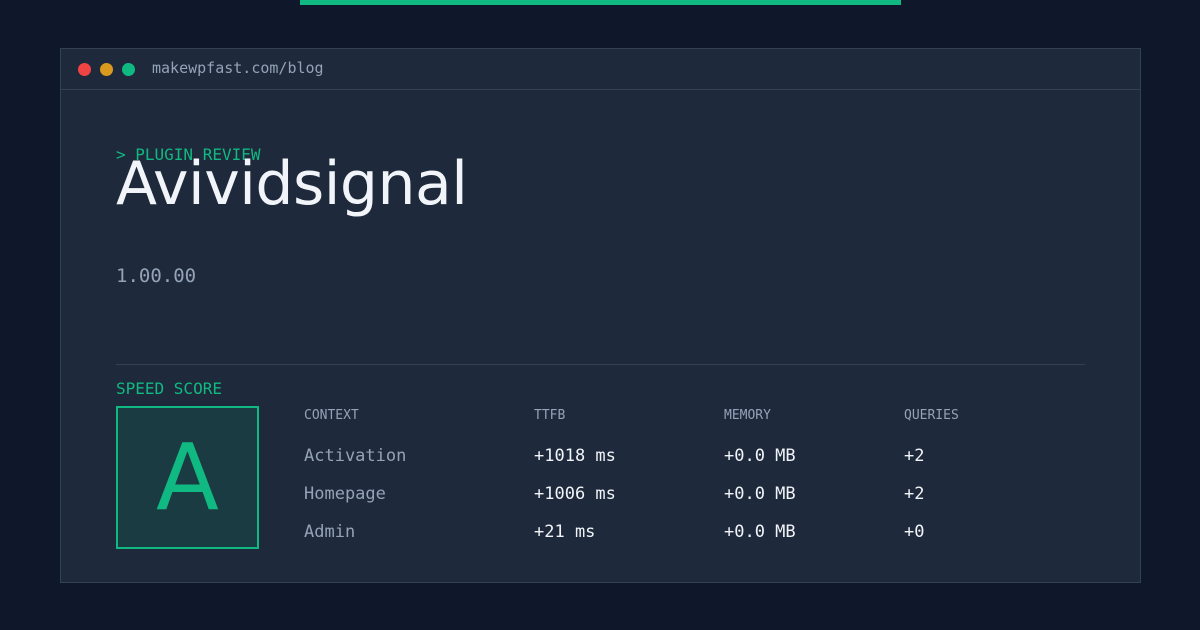 The height and width of the screenshot is (630, 1200). Describe the element at coordinates (345, 494) in the screenshot. I see `row-context: Homepage` at that location.